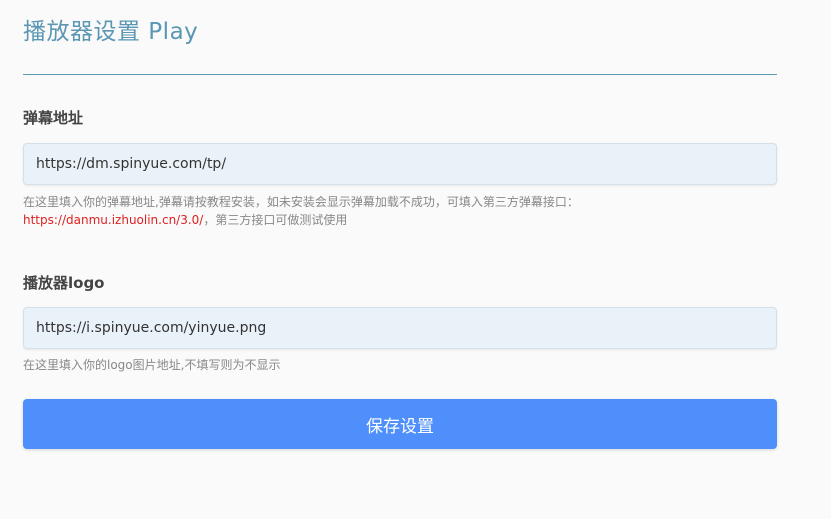  Describe the element at coordinates (53, 118) in the screenshot. I see `danmu-label: 弹幕地址` at that location.